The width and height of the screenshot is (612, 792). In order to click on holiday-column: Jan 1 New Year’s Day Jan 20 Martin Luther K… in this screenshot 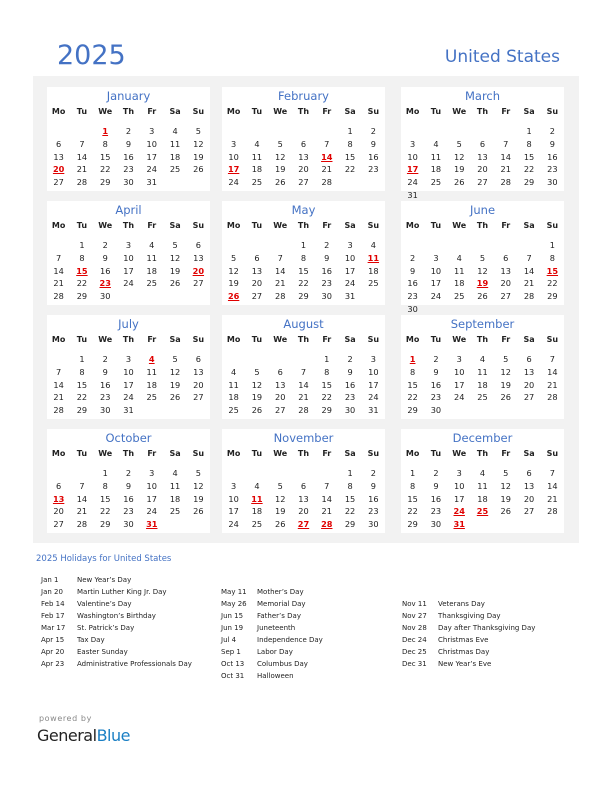, I will do `click(116, 622)`.